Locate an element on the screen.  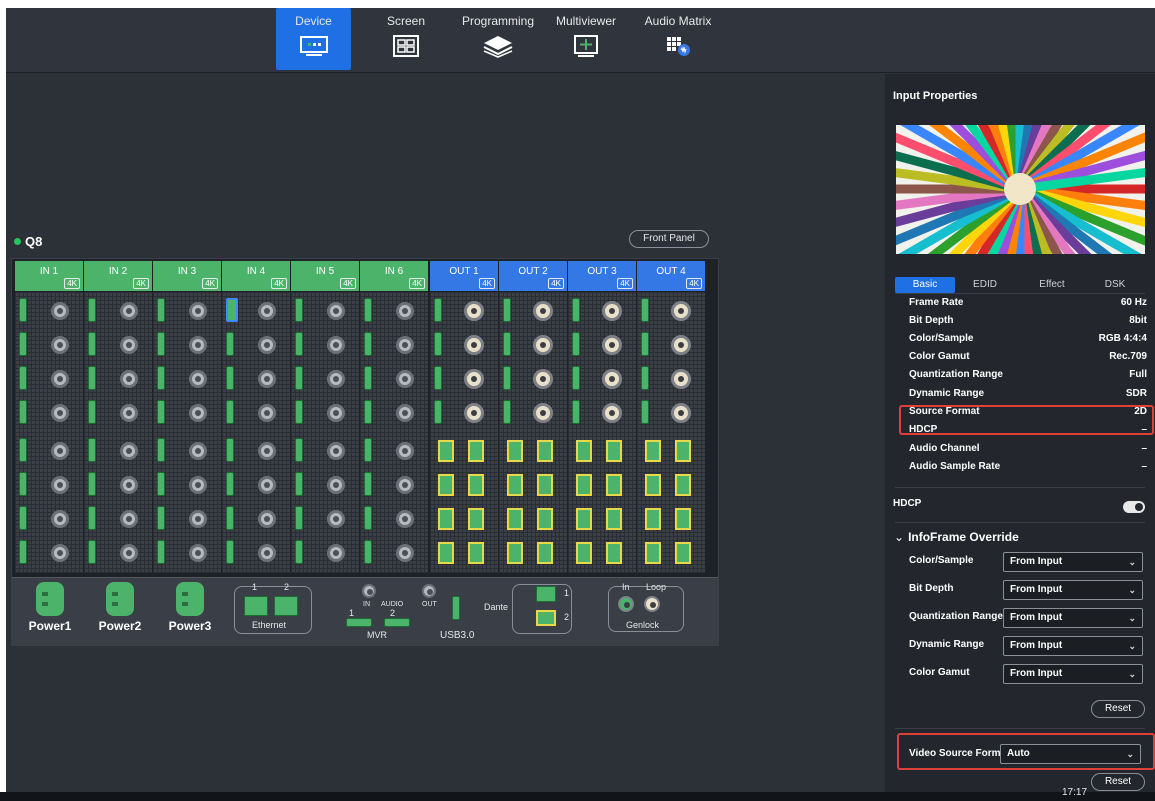
output-card-4: OUT 4 4K is located at coordinates (671, 417).